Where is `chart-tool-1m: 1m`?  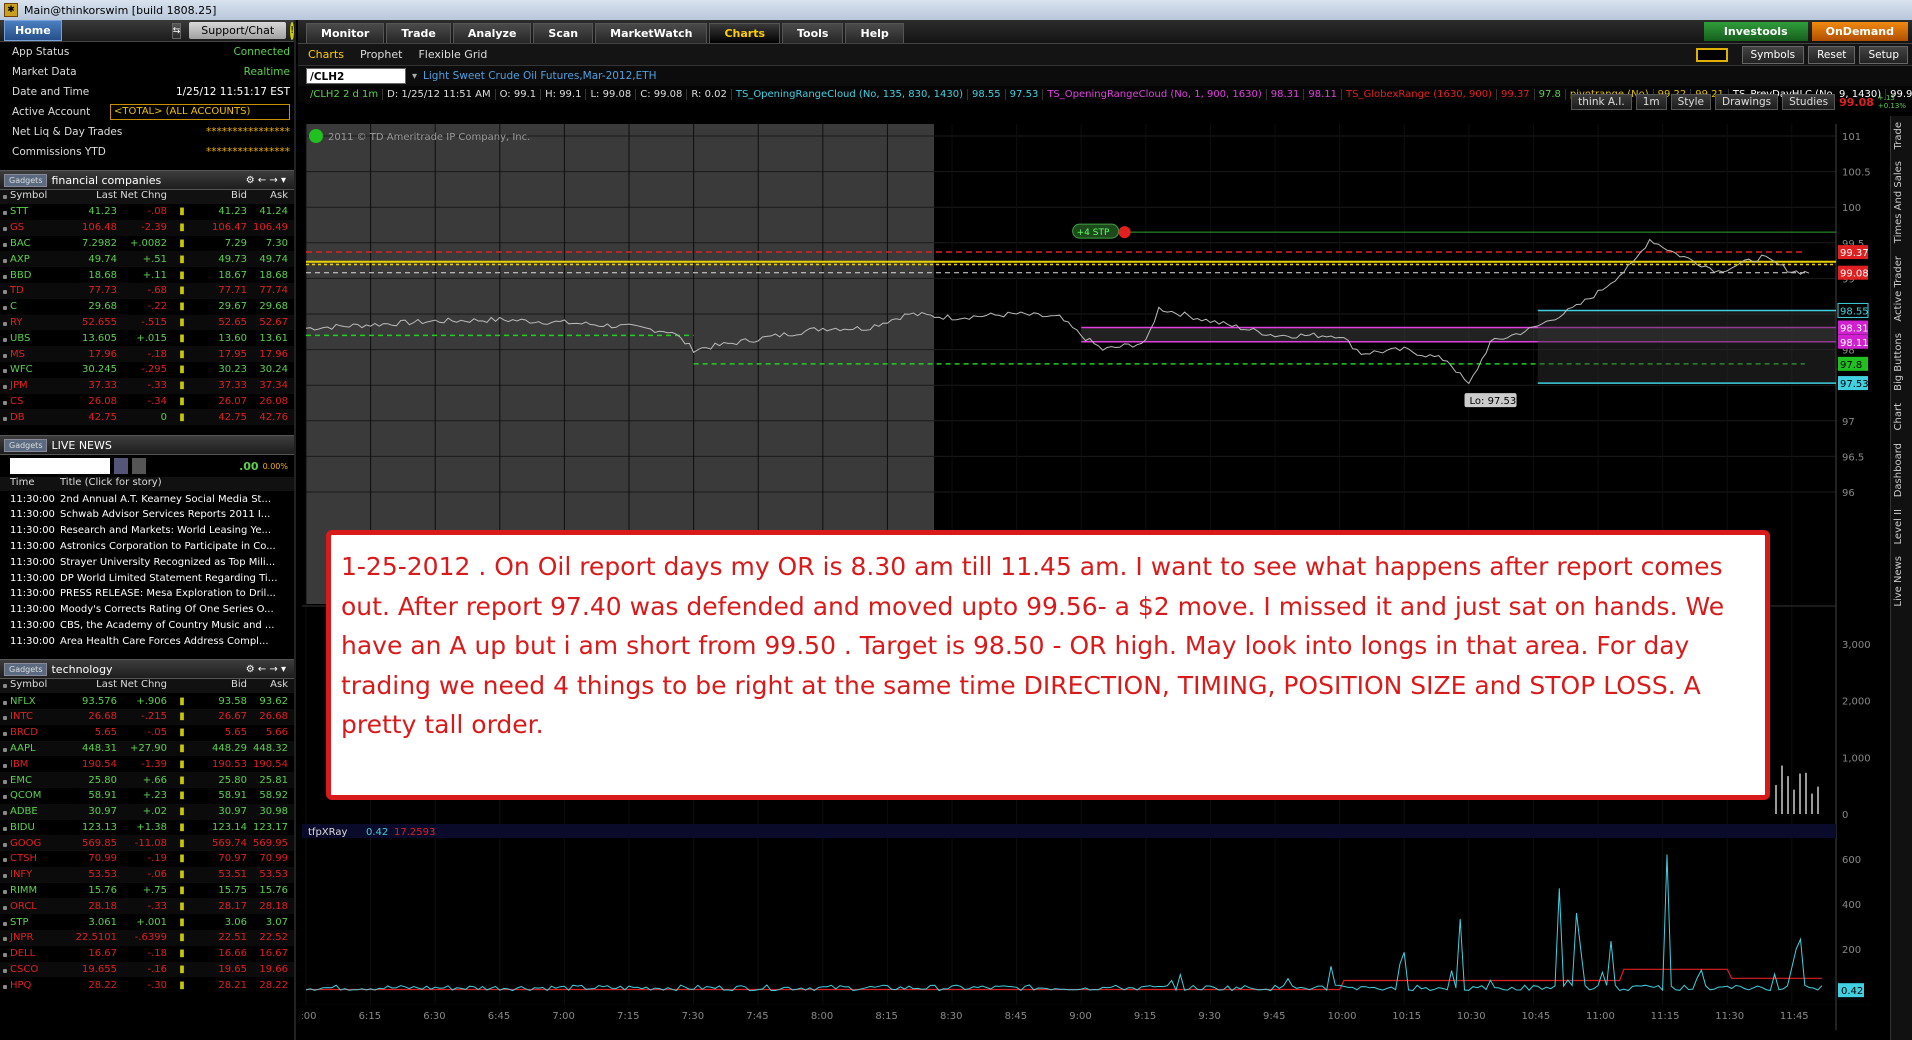
chart-tool-1m: 1m is located at coordinates (1651, 102).